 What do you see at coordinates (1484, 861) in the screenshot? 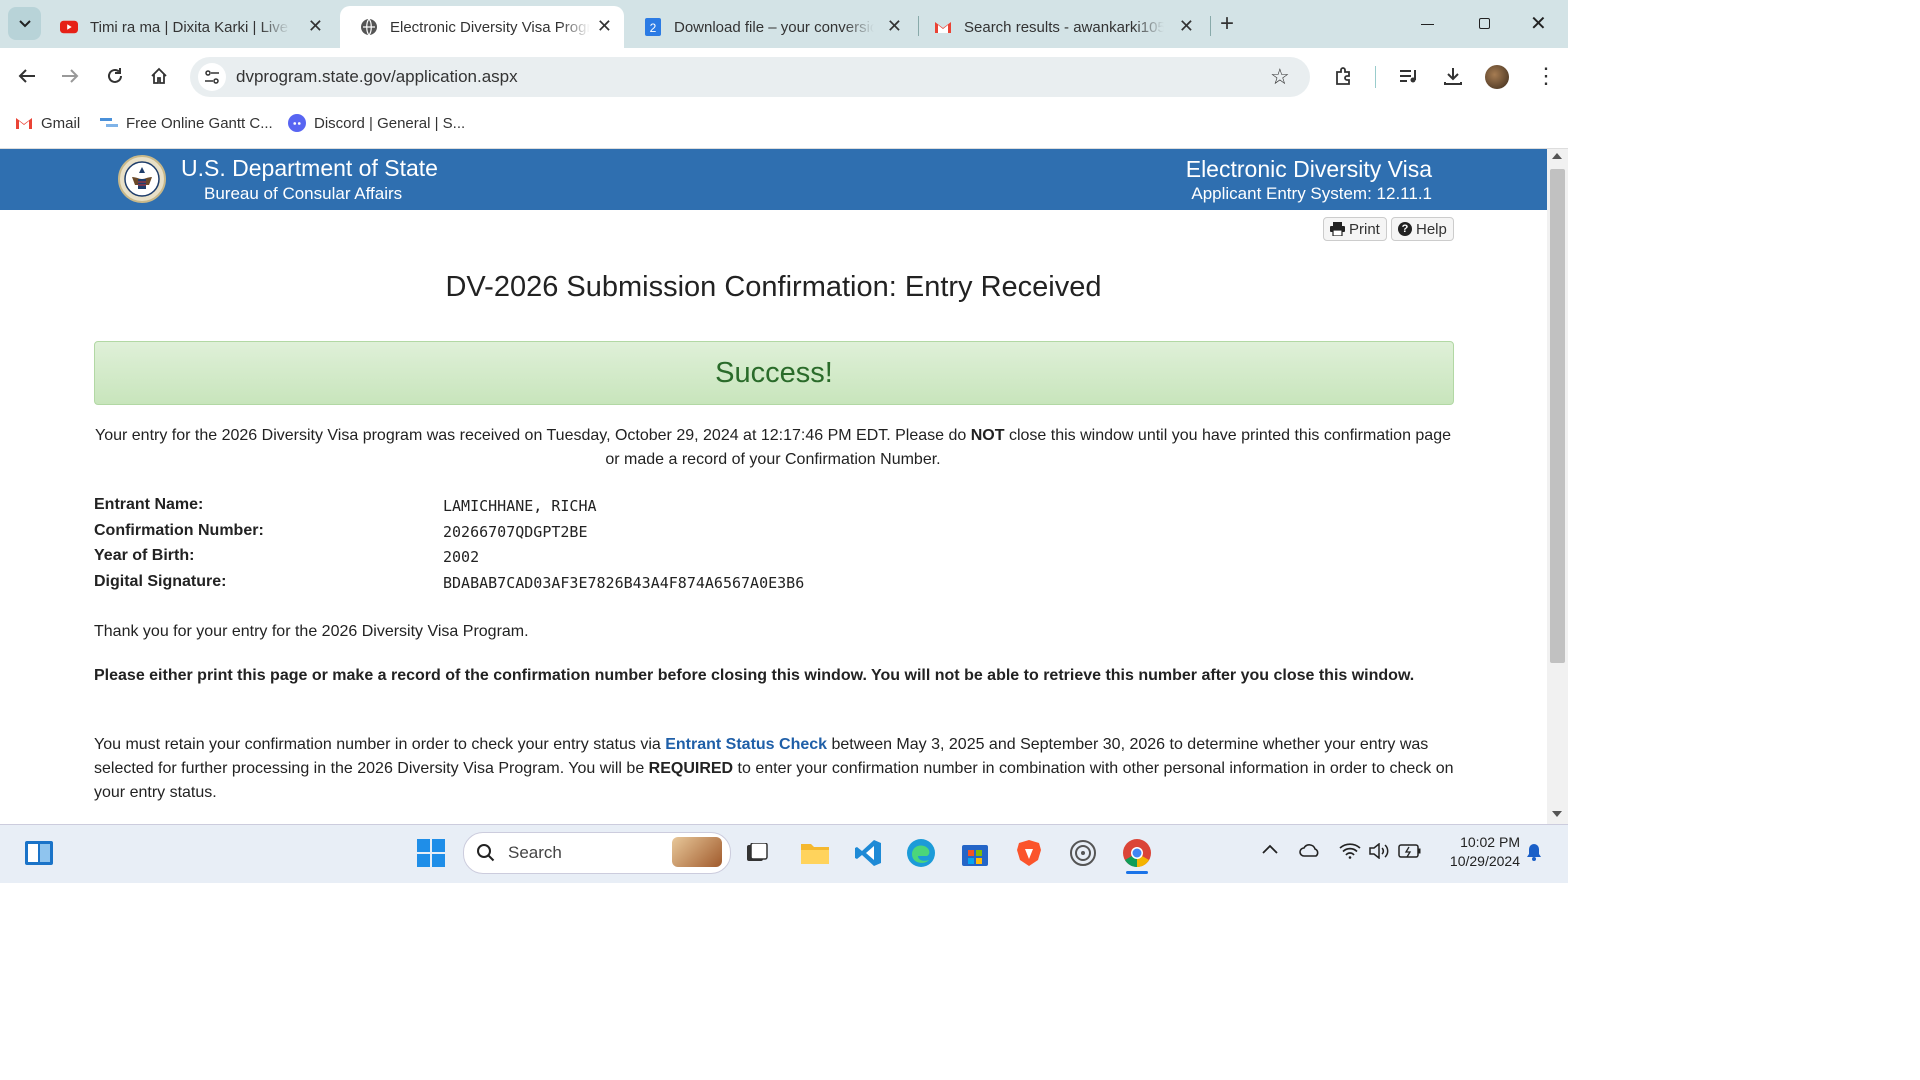
I see `clock-date: 10/29/2024` at bounding box center [1484, 861].